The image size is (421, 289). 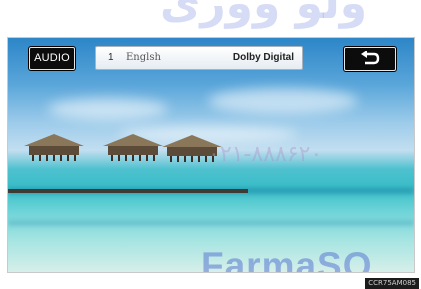 What do you see at coordinates (128, 191) in the screenshot?
I see `pier` at bounding box center [128, 191].